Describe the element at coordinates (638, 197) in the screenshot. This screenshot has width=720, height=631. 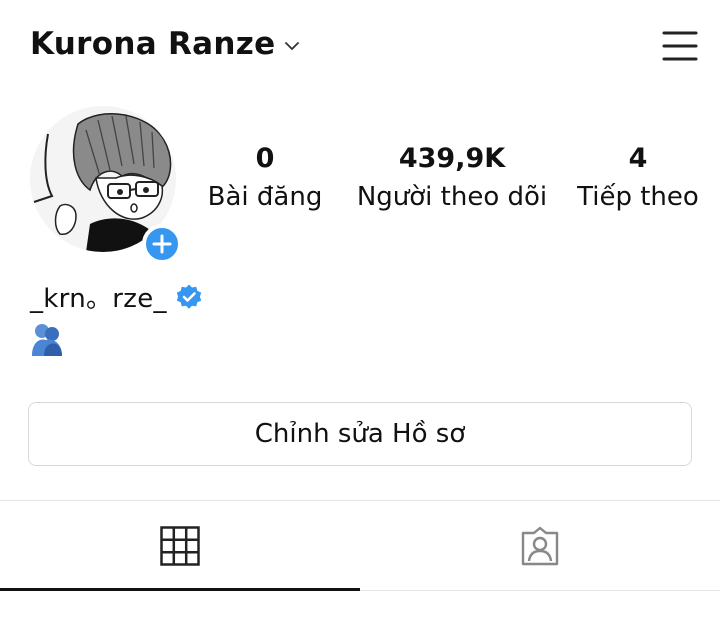
I see `following-label: Tiếp theo` at that location.